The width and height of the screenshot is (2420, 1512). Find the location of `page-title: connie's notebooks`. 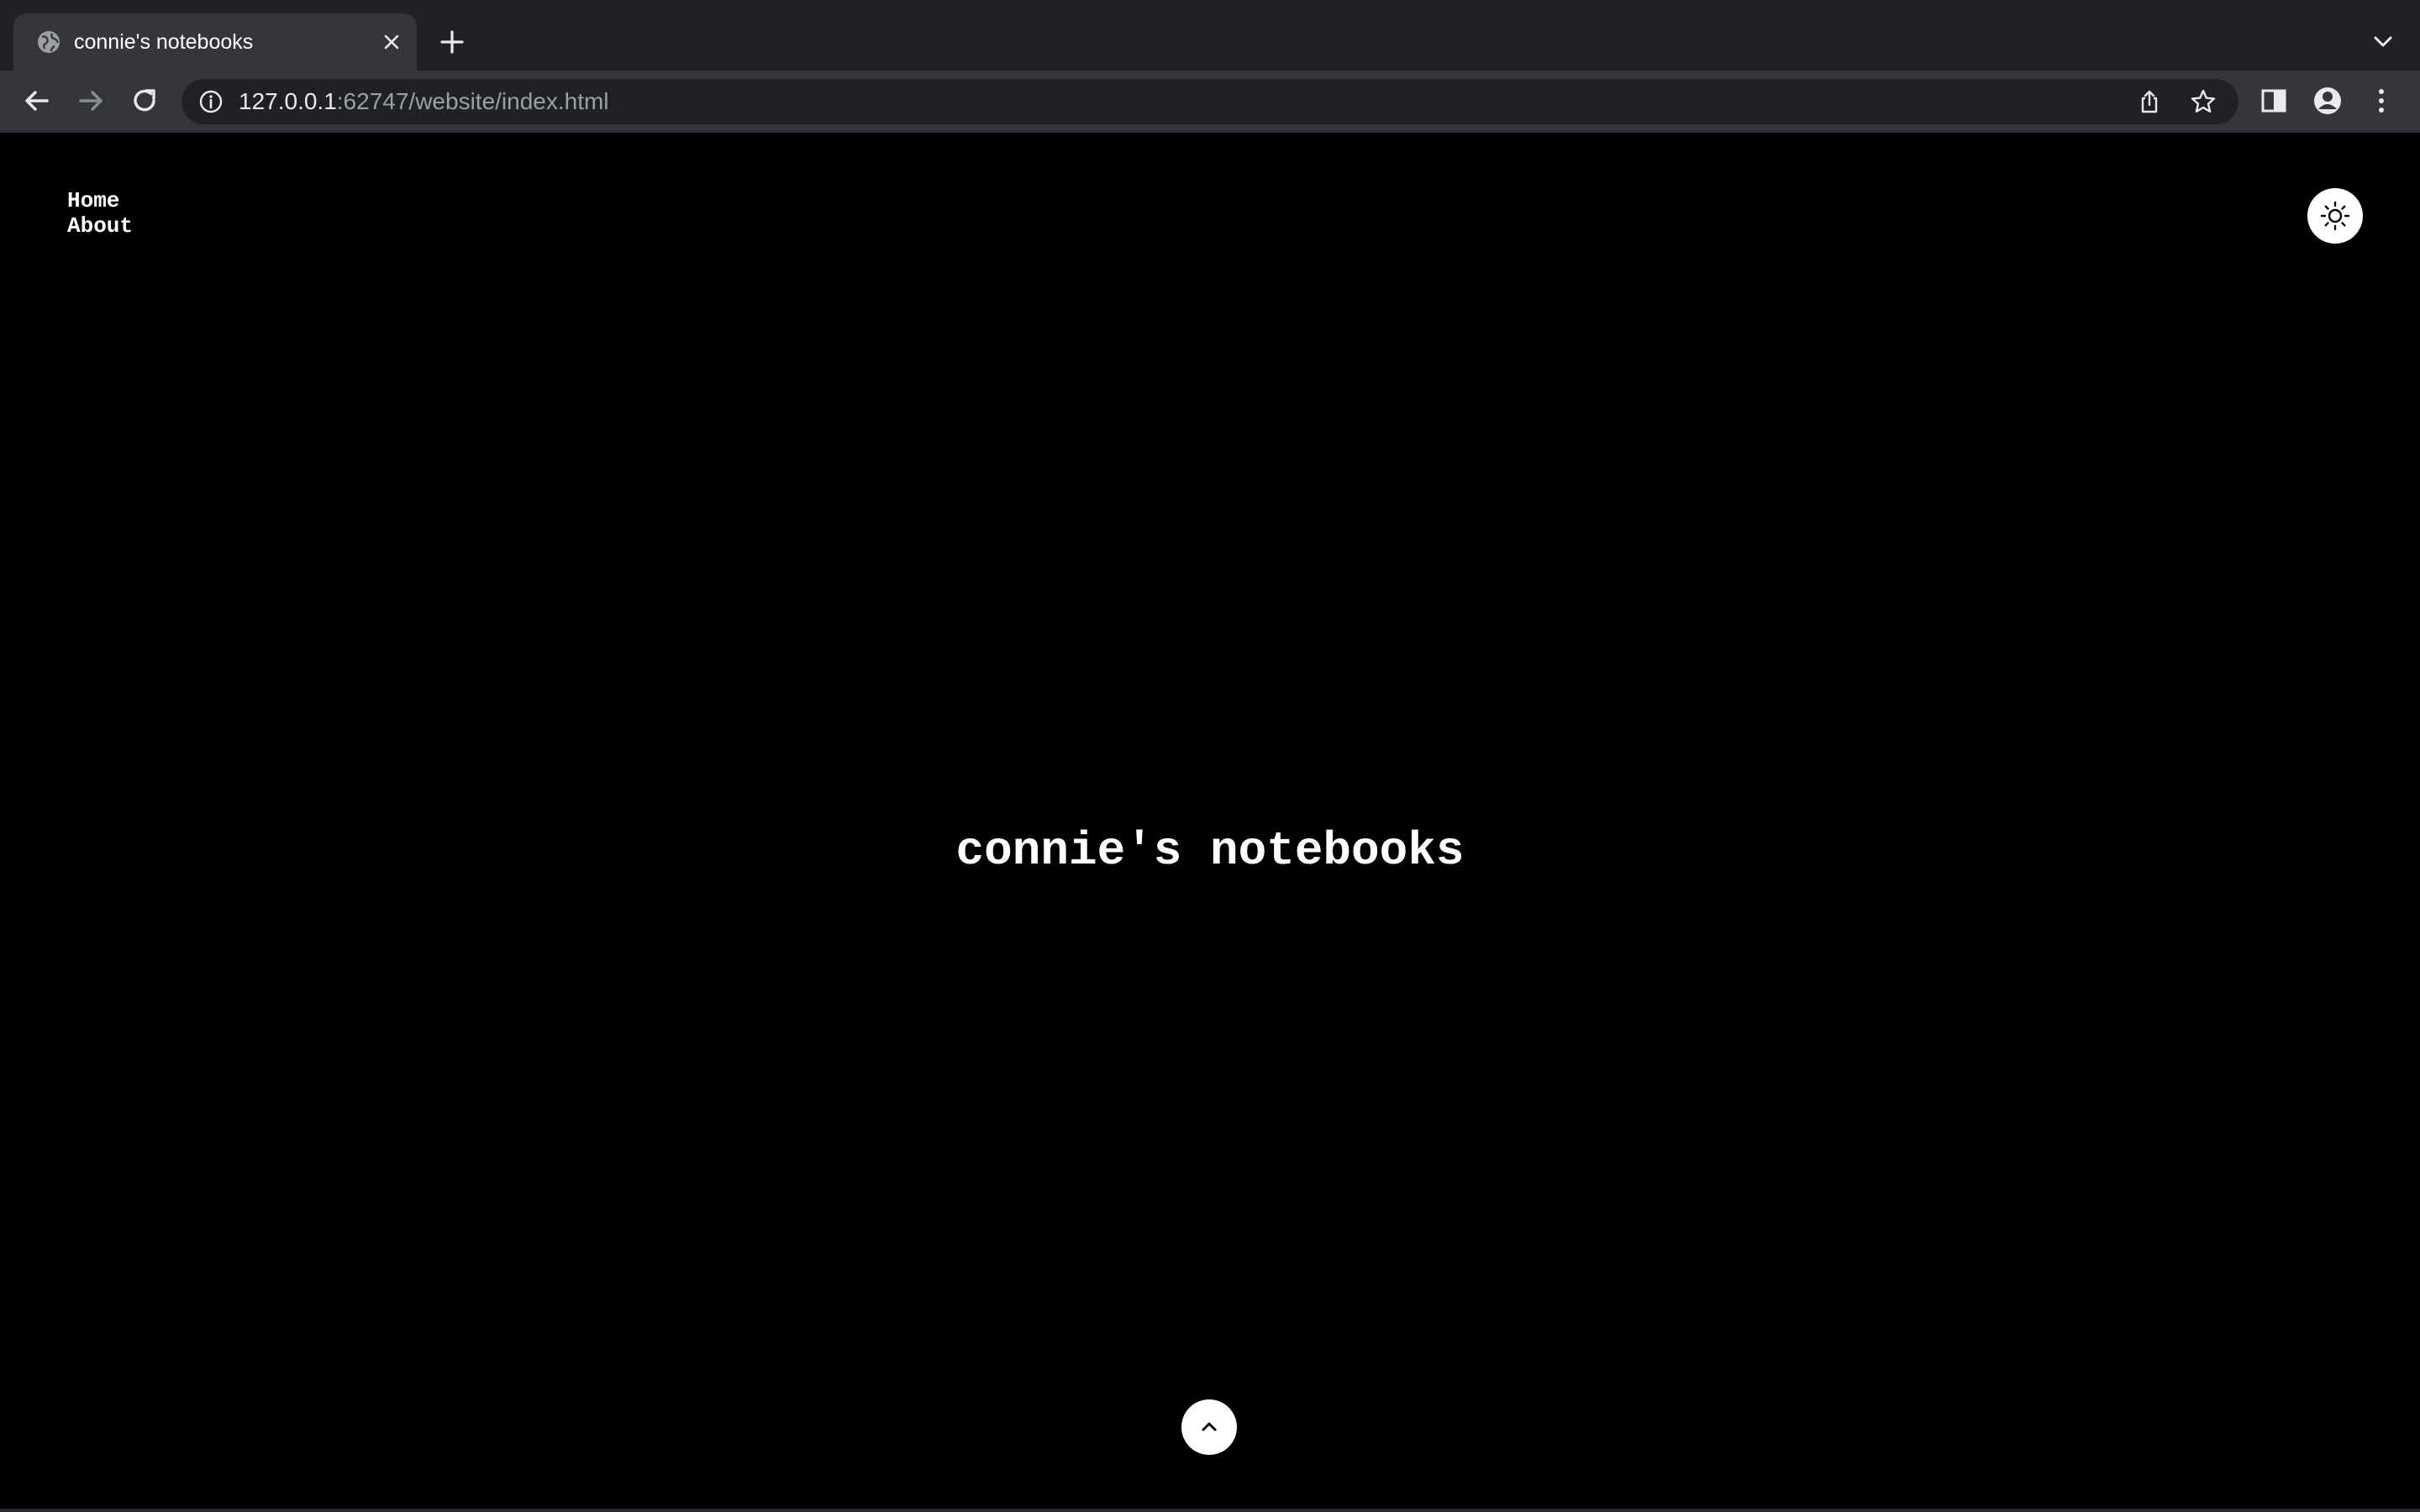

page-title: connie's notebooks is located at coordinates (1210, 851).